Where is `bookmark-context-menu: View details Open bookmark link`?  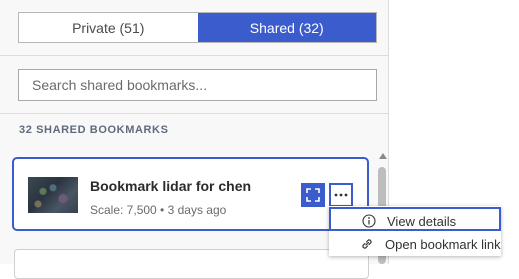 bookmark-context-menu: View details Open bookmark link is located at coordinates (415, 231).